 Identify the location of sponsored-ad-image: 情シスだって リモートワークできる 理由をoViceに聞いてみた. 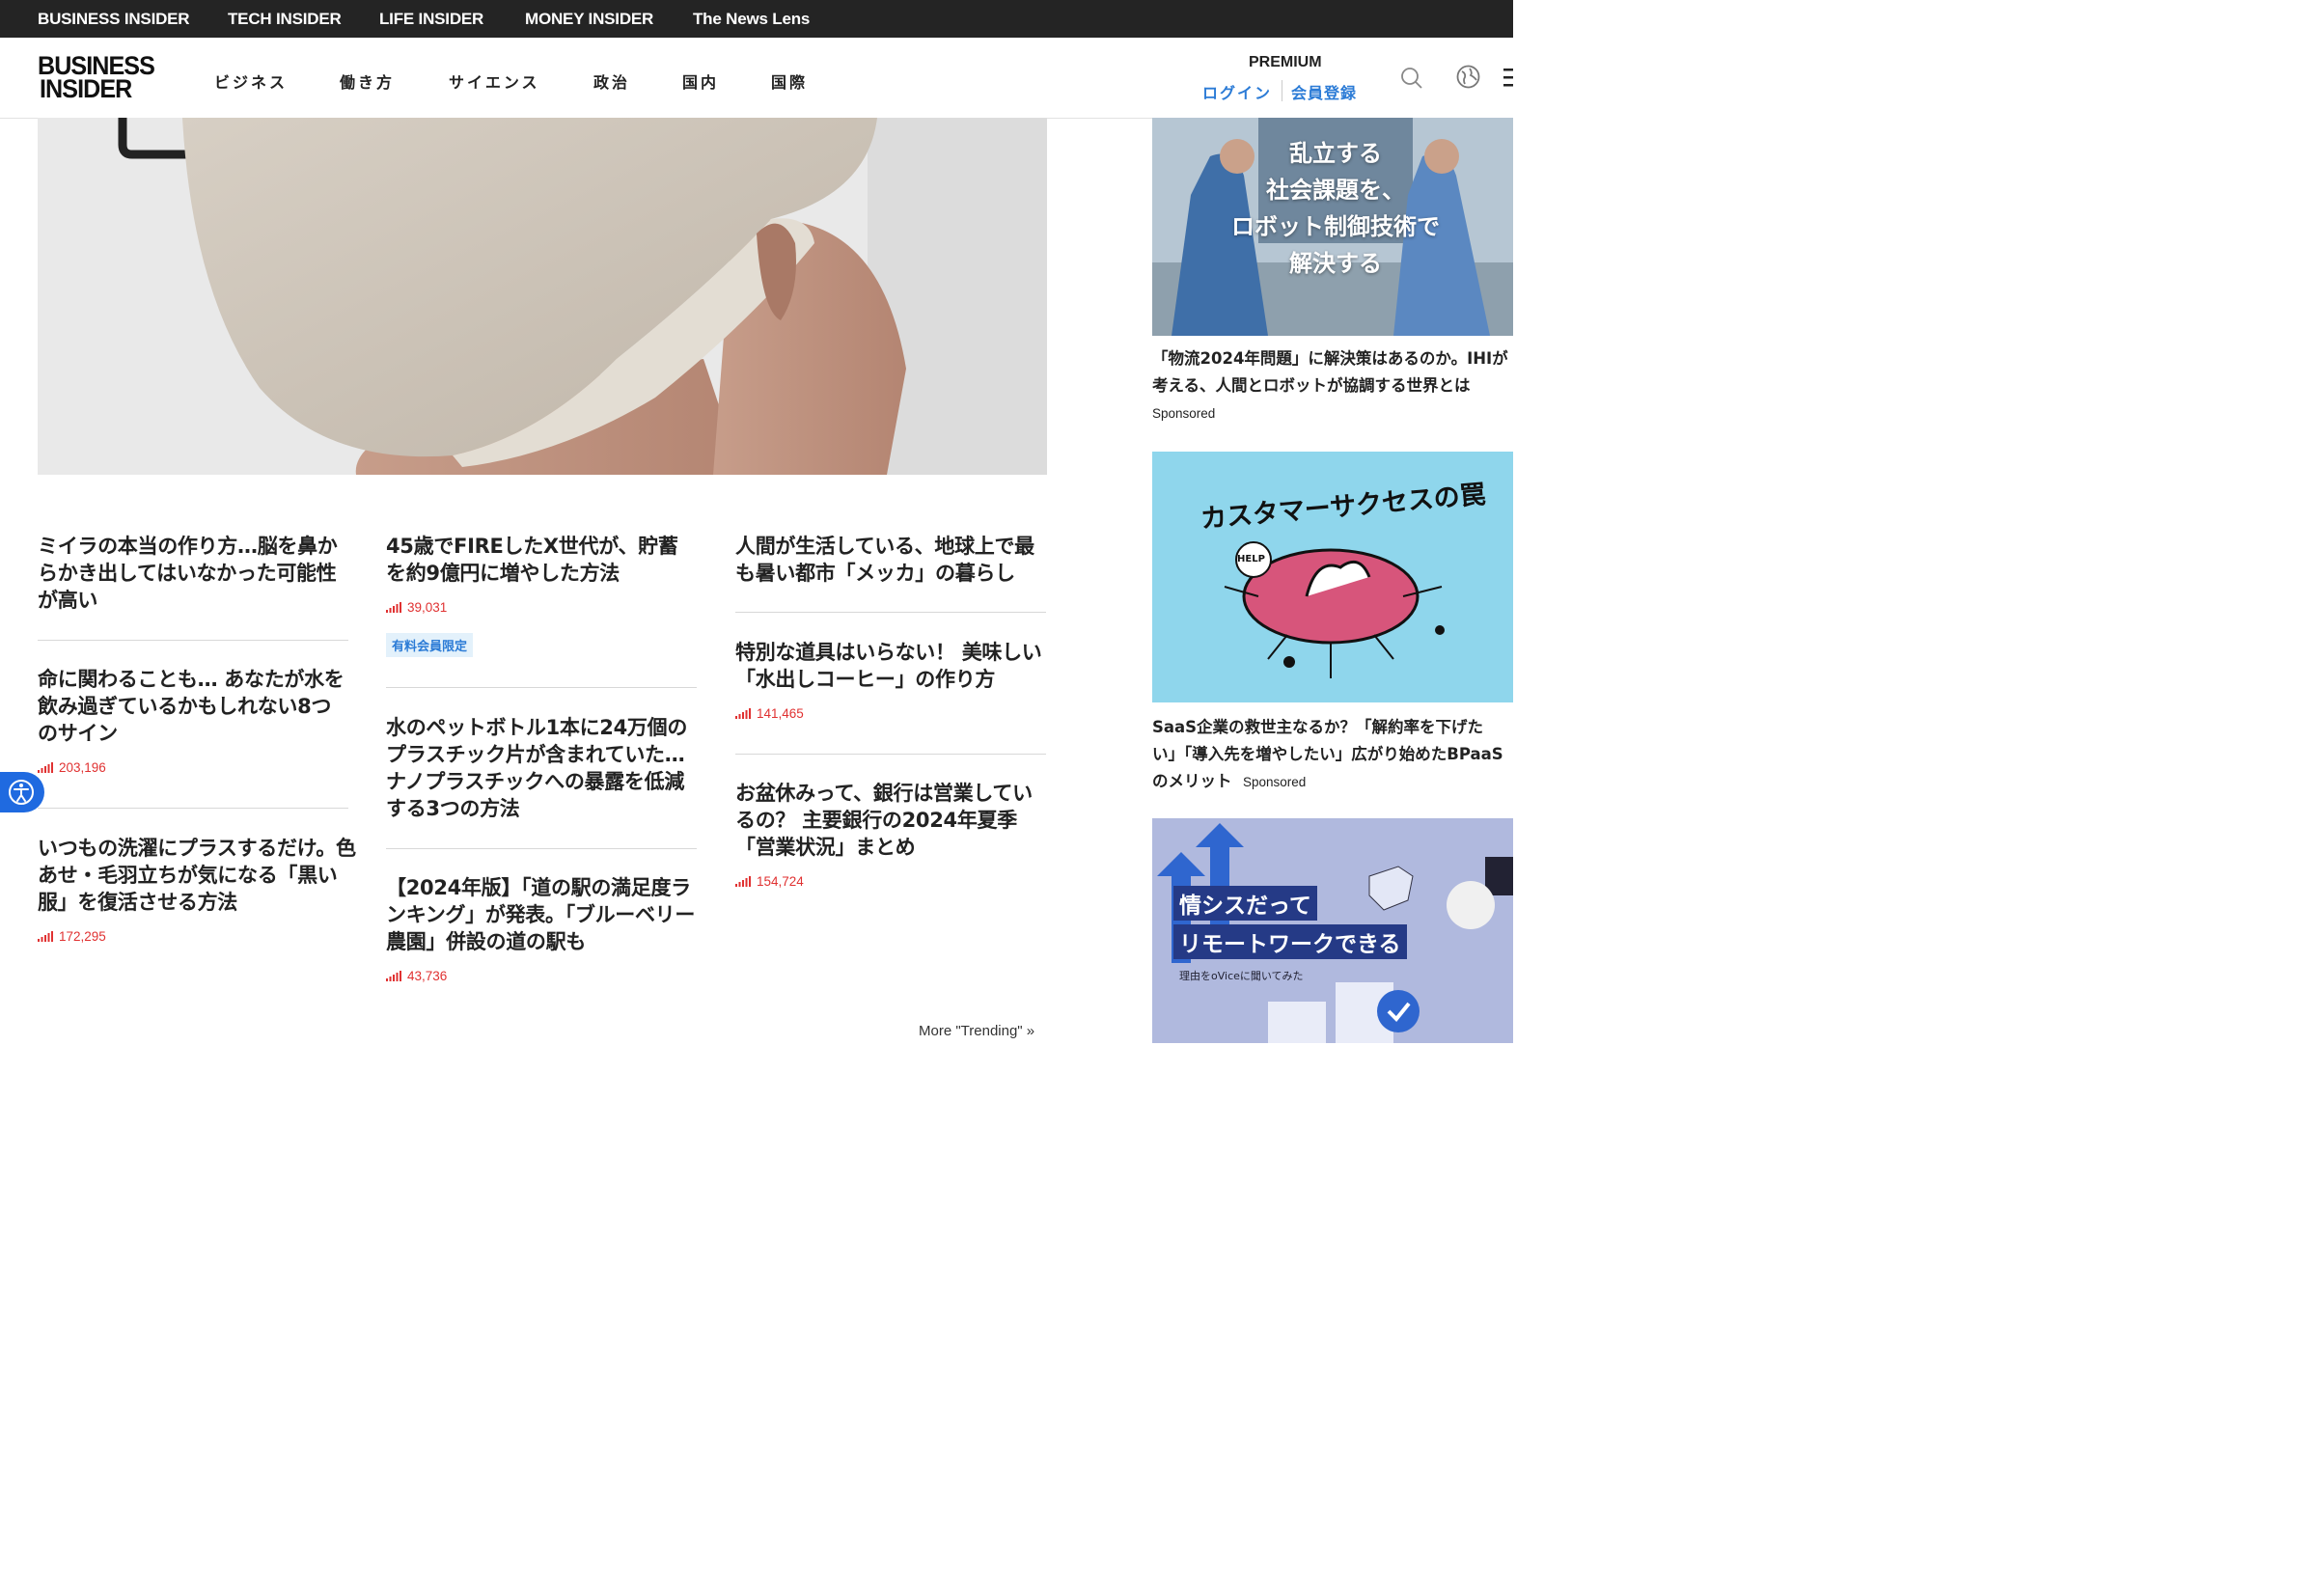
(1332, 931).